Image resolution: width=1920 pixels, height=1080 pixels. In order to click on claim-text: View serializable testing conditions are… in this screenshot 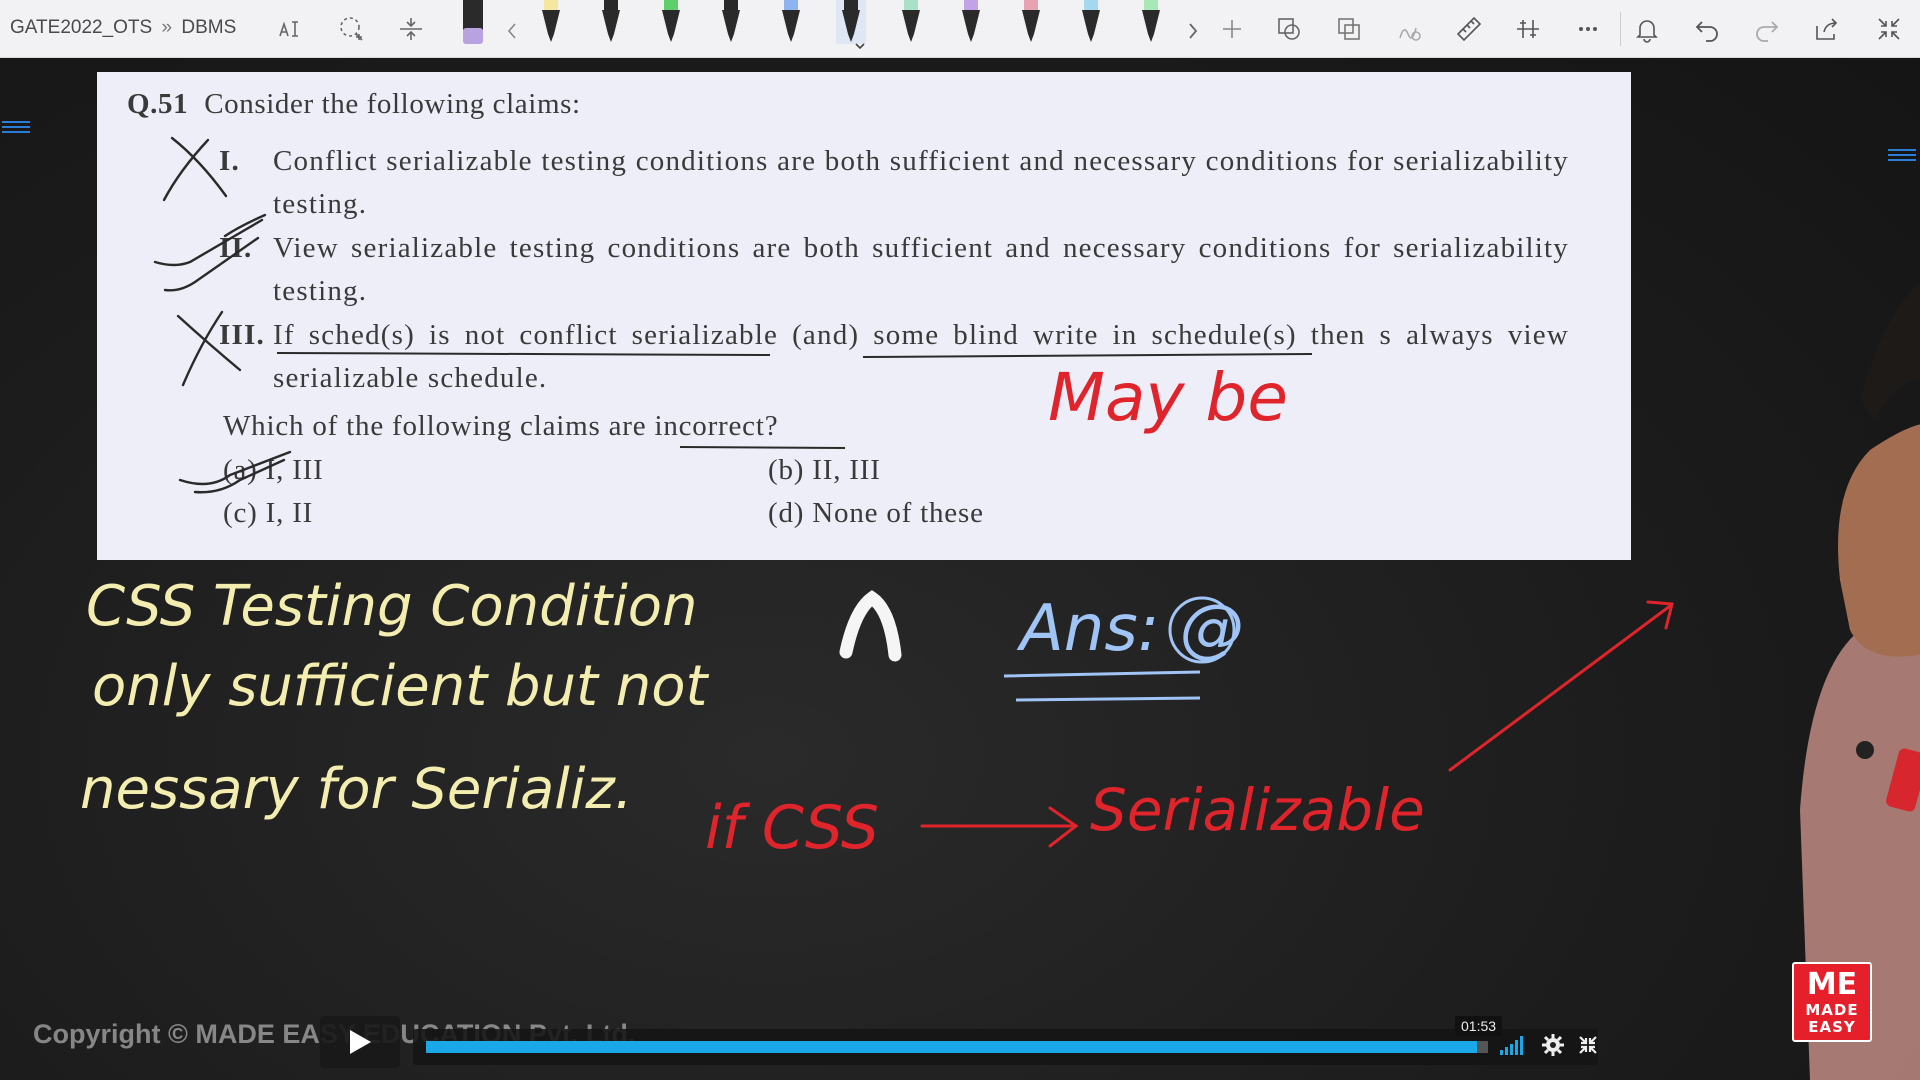, I will do `click(921, 269)`.